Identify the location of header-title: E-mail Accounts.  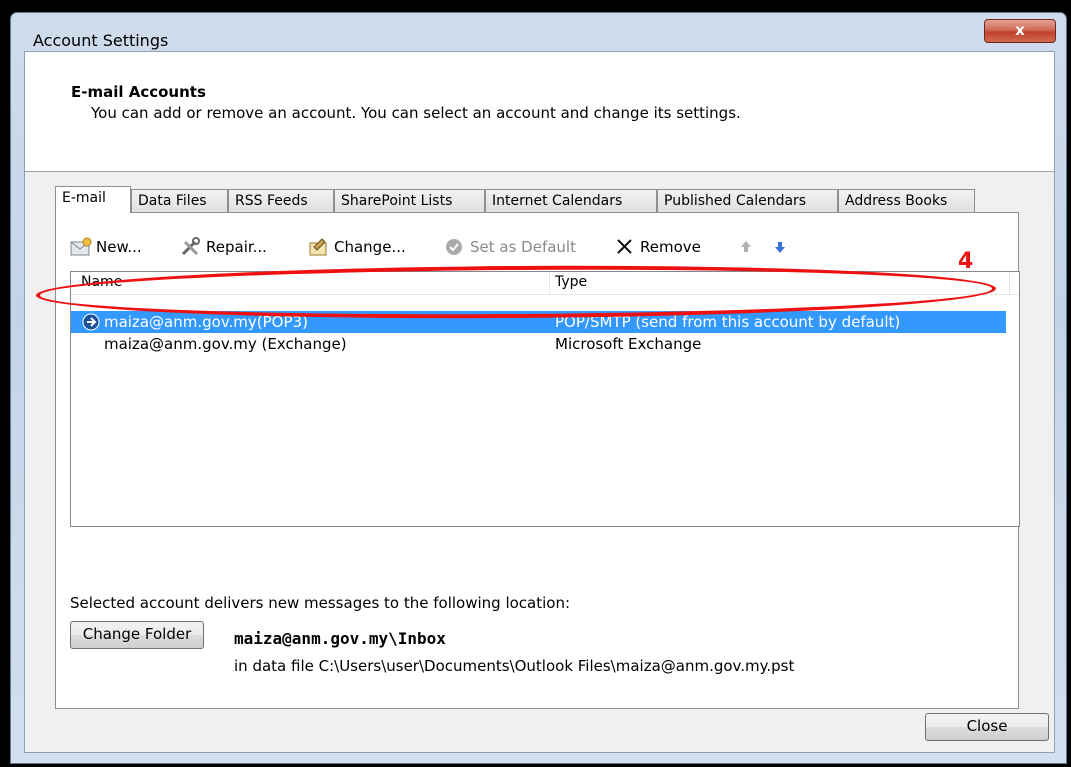
(138, 92).